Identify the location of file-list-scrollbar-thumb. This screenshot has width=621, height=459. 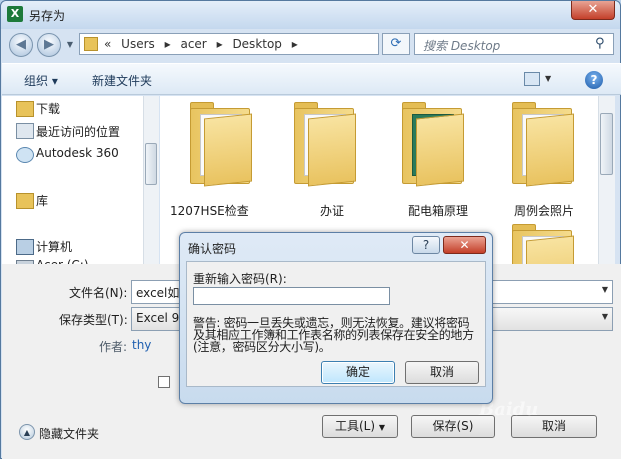
(606, 144).